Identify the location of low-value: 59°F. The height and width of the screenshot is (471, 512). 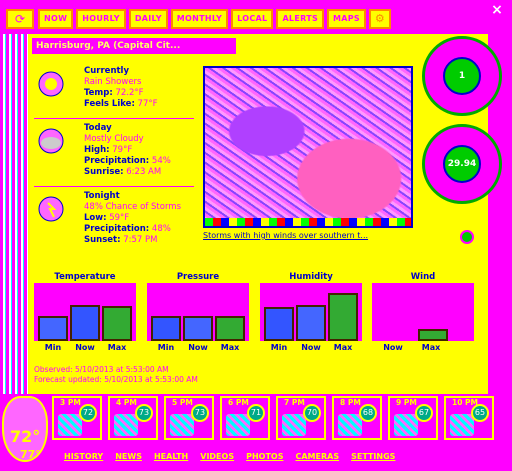
(119, 218).